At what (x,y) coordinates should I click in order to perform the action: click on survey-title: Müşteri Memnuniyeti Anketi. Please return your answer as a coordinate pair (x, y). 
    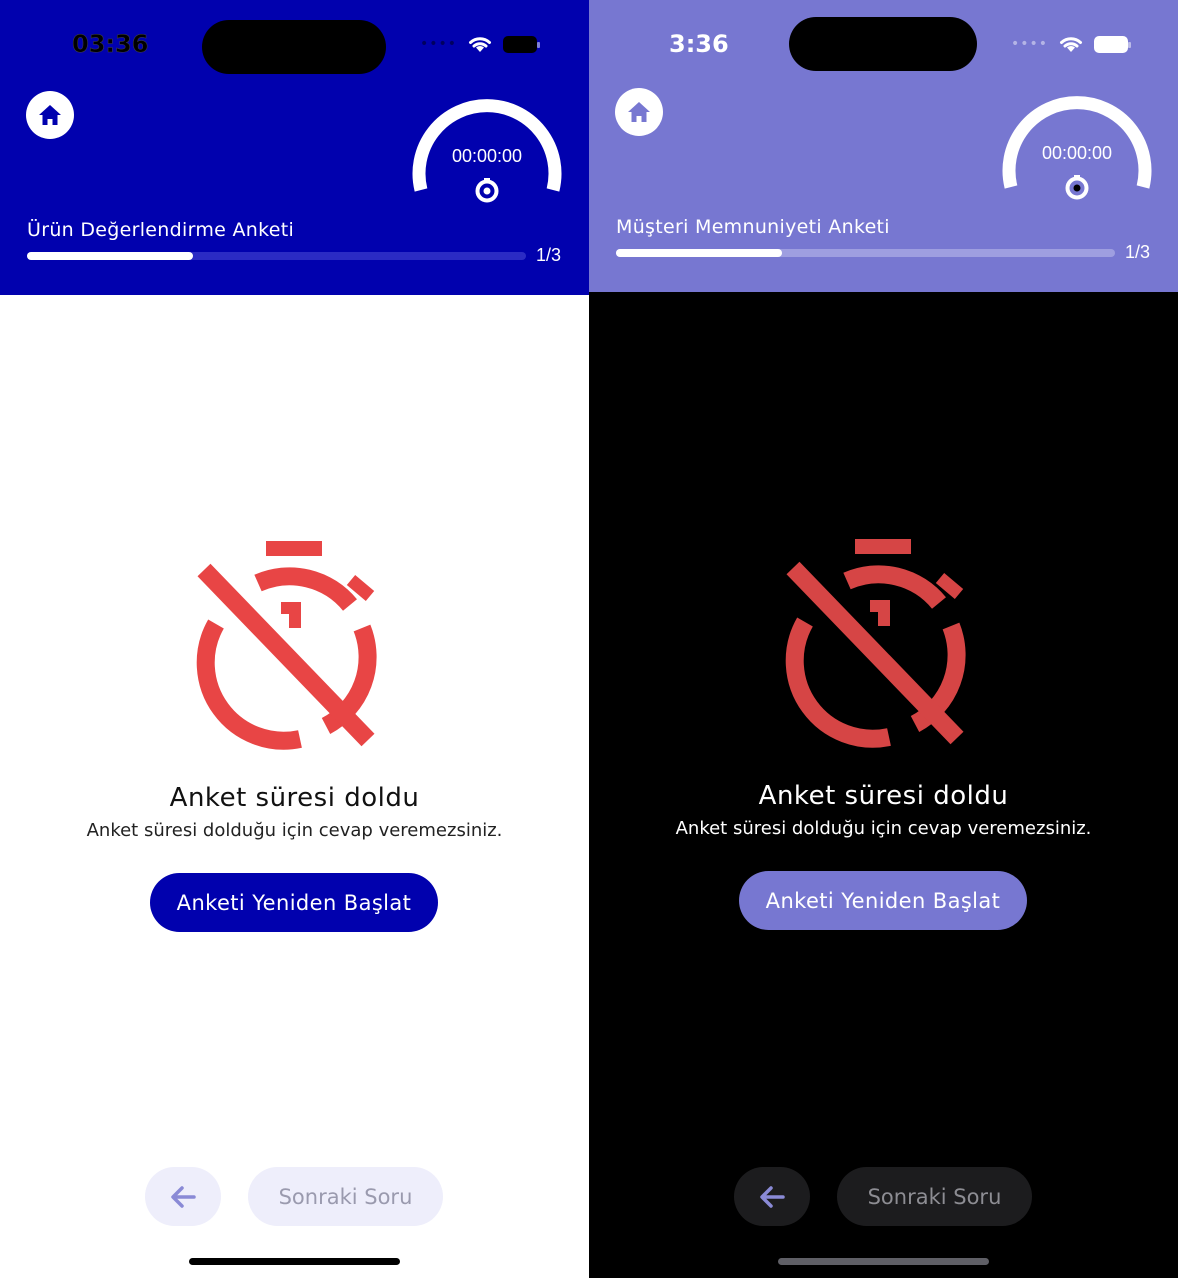
    Looking at the image, I should click on (753, 227).